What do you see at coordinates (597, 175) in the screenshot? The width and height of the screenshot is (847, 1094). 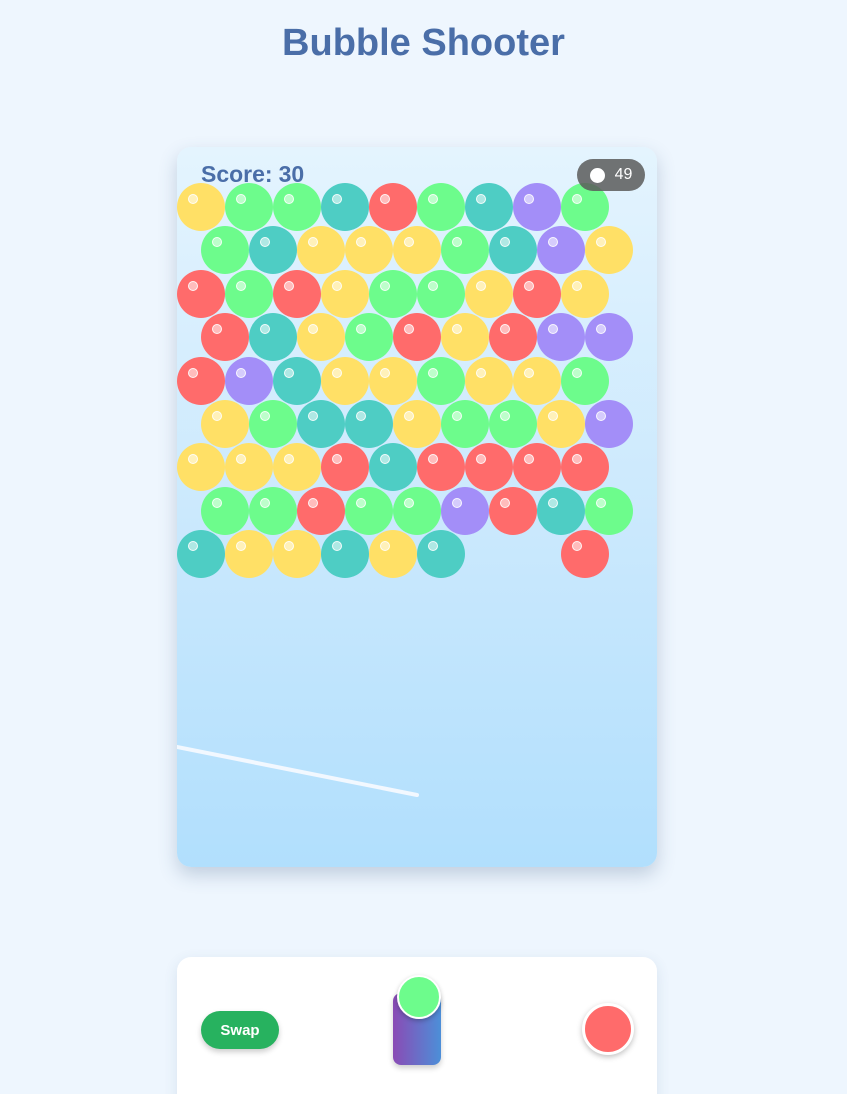 I see `bubble-count-icon` at bounding box center [597, 175].